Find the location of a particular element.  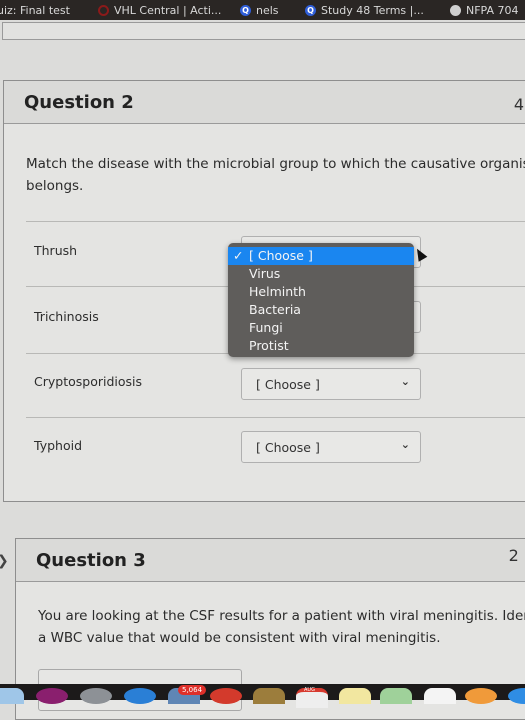

tab-nels: Q nels is located at coordinates (259, 10).